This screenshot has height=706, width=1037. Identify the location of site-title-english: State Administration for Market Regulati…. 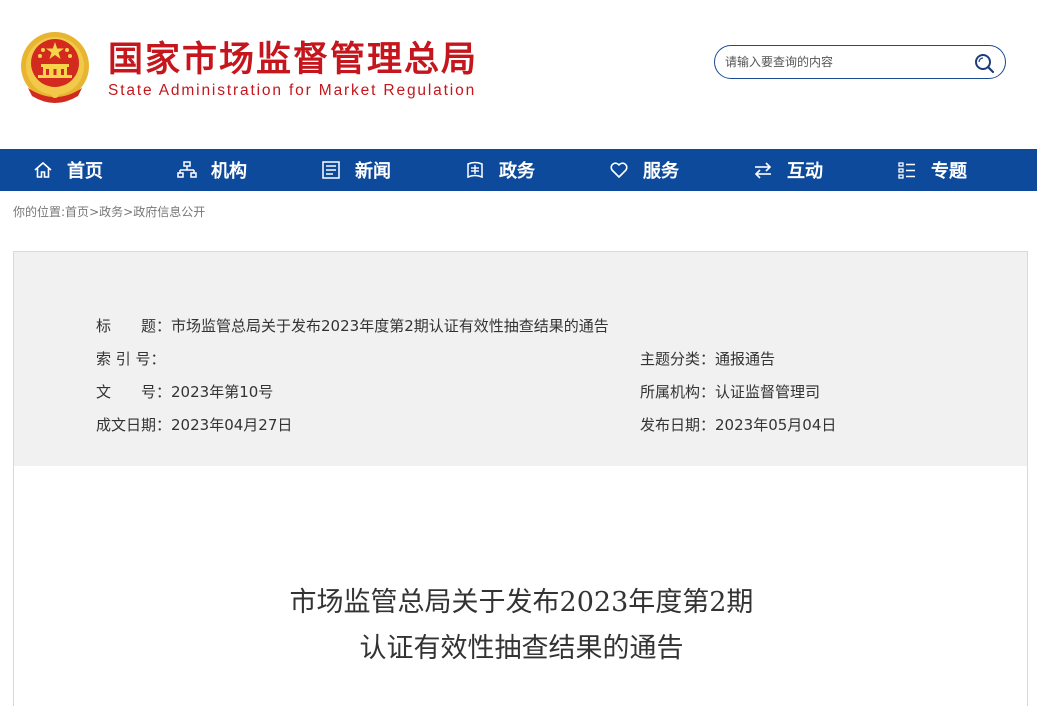
(292, 91).